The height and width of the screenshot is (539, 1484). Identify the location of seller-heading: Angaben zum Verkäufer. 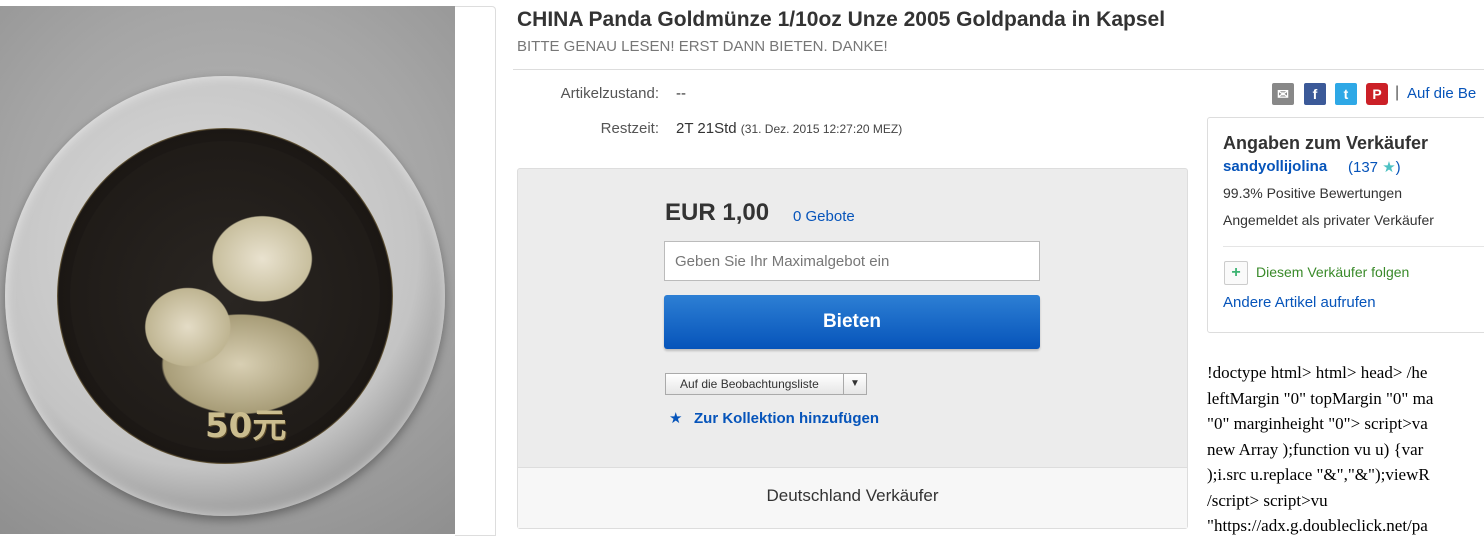
(1326, 143).